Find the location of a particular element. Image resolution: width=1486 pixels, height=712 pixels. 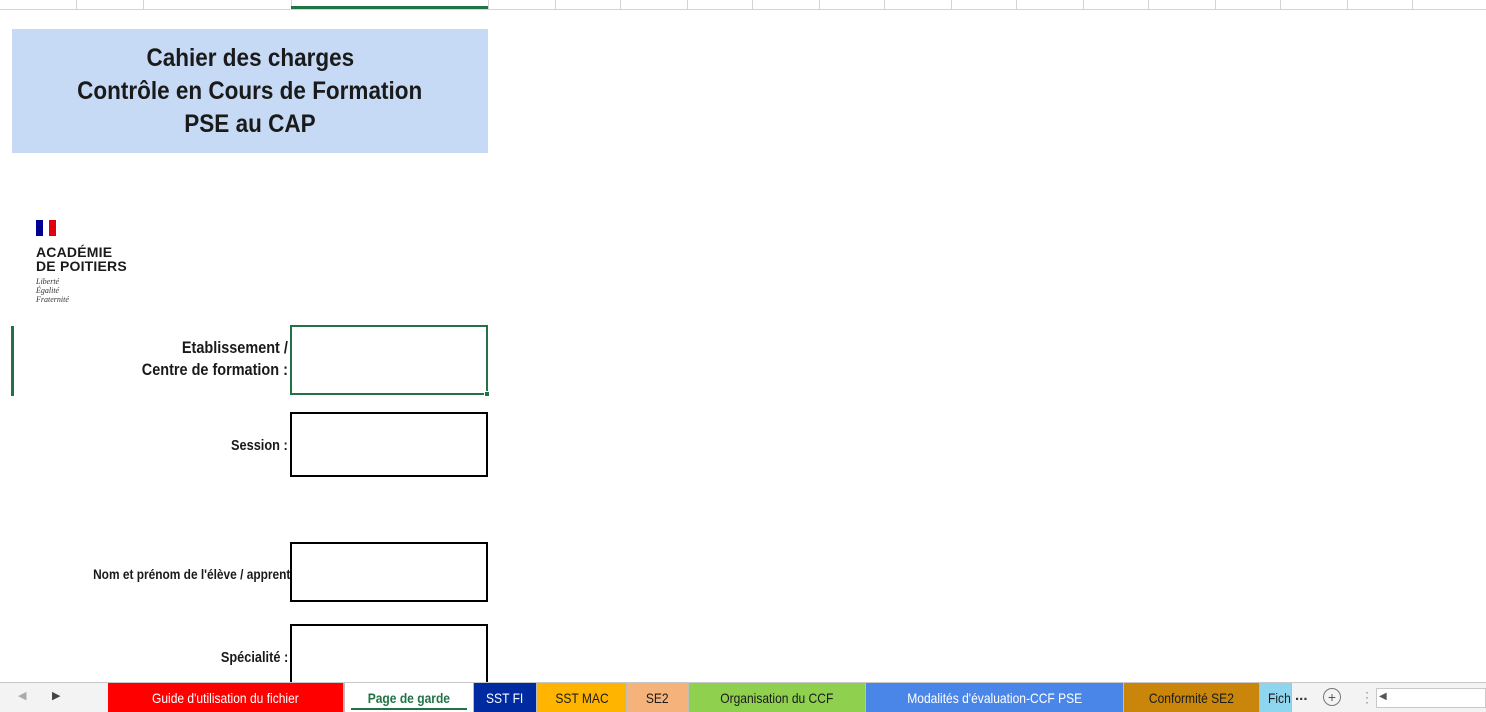

row-selection-marker is located at coordinates (12, 361).